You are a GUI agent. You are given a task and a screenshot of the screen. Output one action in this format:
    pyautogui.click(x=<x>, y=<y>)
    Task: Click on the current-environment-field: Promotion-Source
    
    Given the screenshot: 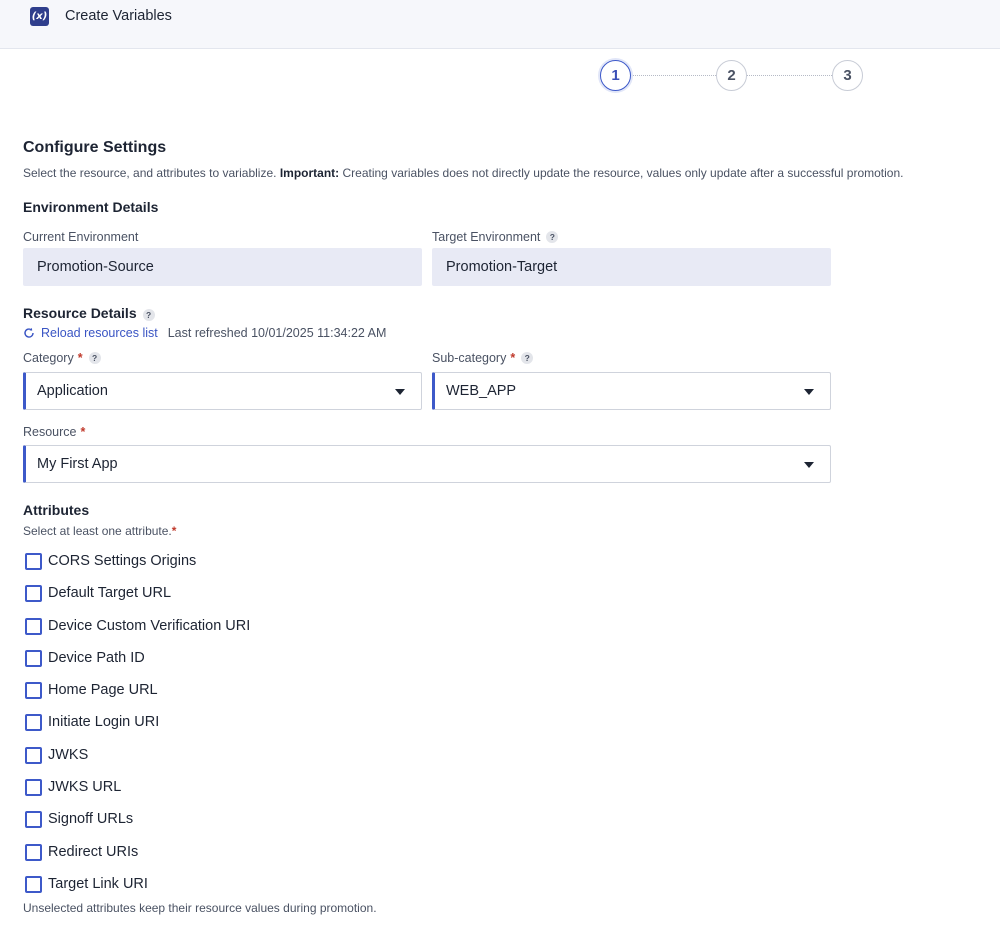 What is the action you would take?
    pyautogui.click(x=222, y=267)
    